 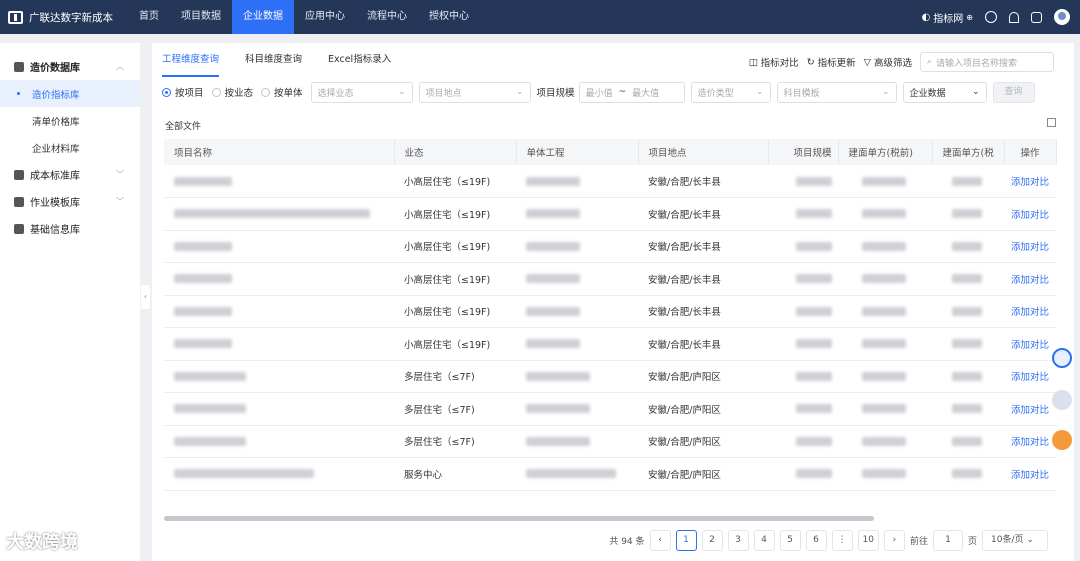 I want to click on page-button-6: 6, so click(x=816, y=540).